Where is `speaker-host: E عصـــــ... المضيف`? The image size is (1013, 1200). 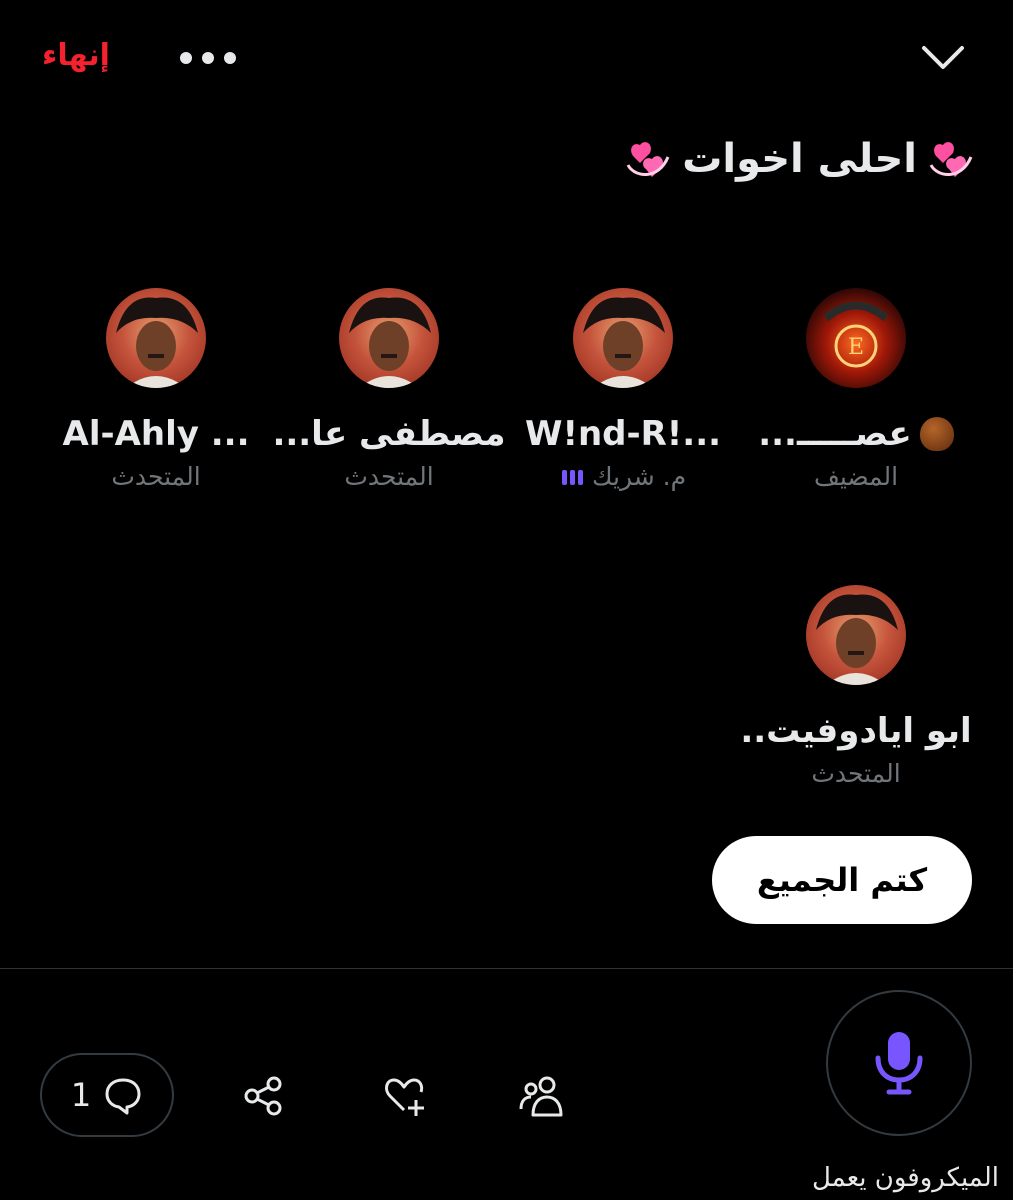
speaker-host: E عصـــــ... المضيف is located at coordinates (856, 389).